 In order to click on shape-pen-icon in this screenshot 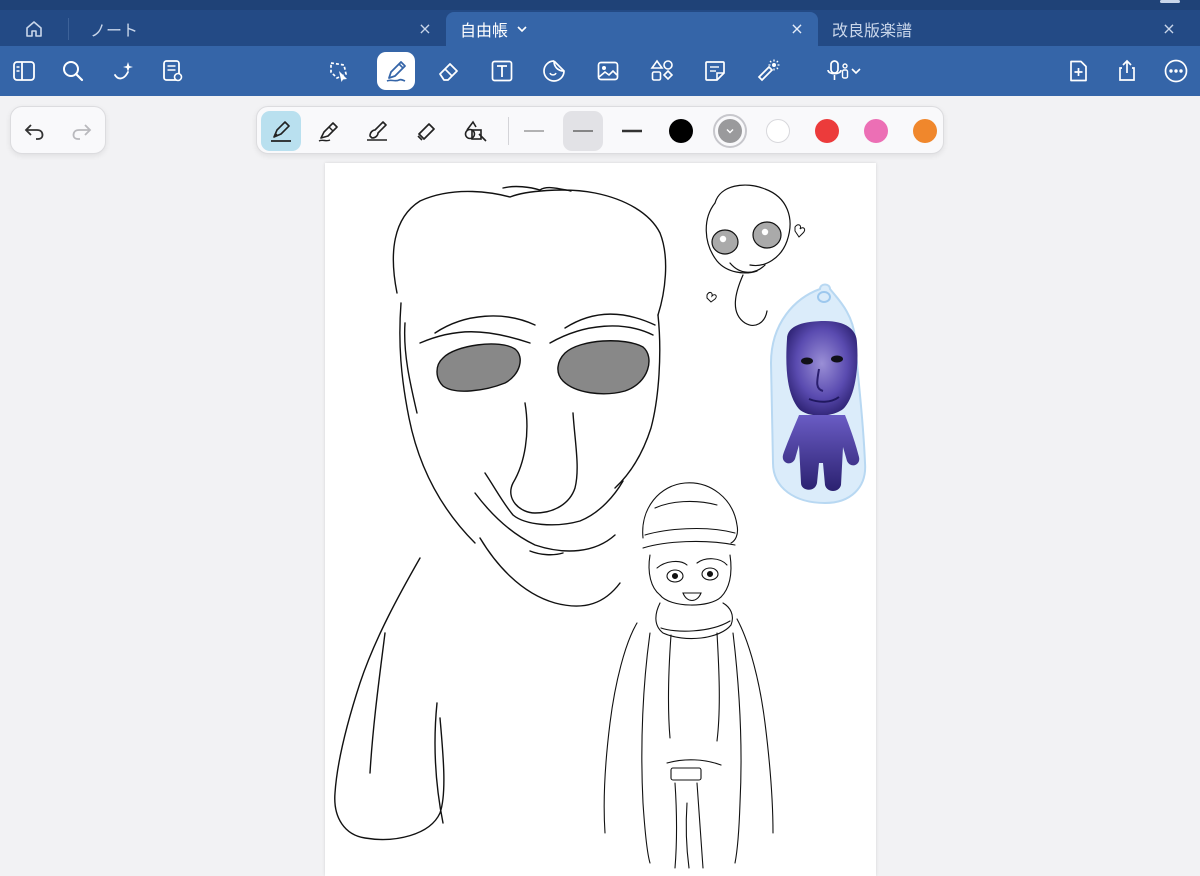, I will do `click(475, 131)`.